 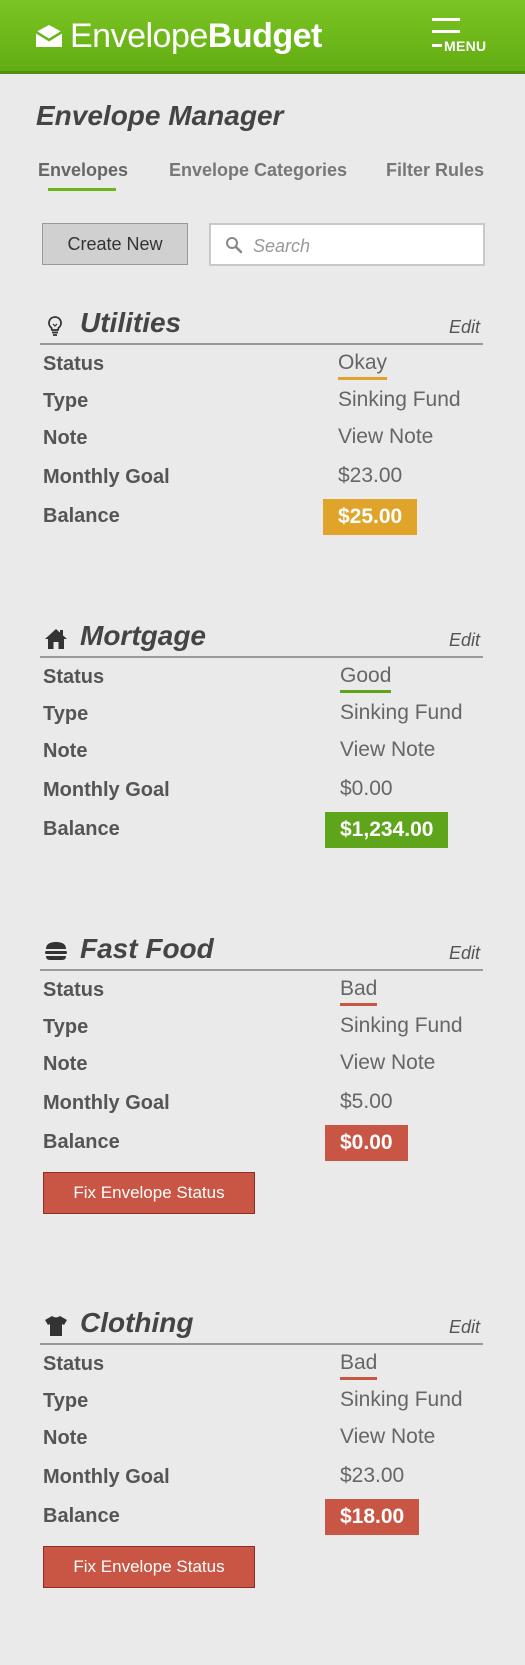 I want to click on tshirt-icon, so click(x=55, y=1326).